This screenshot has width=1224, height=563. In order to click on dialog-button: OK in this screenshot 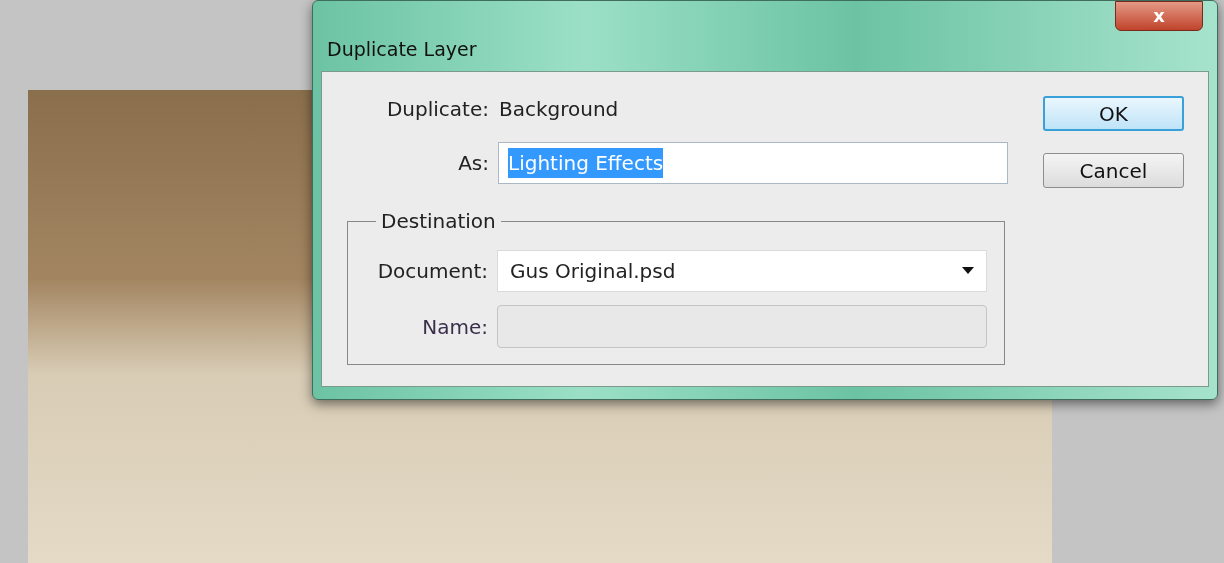, I will do `click(1113, 113)`.